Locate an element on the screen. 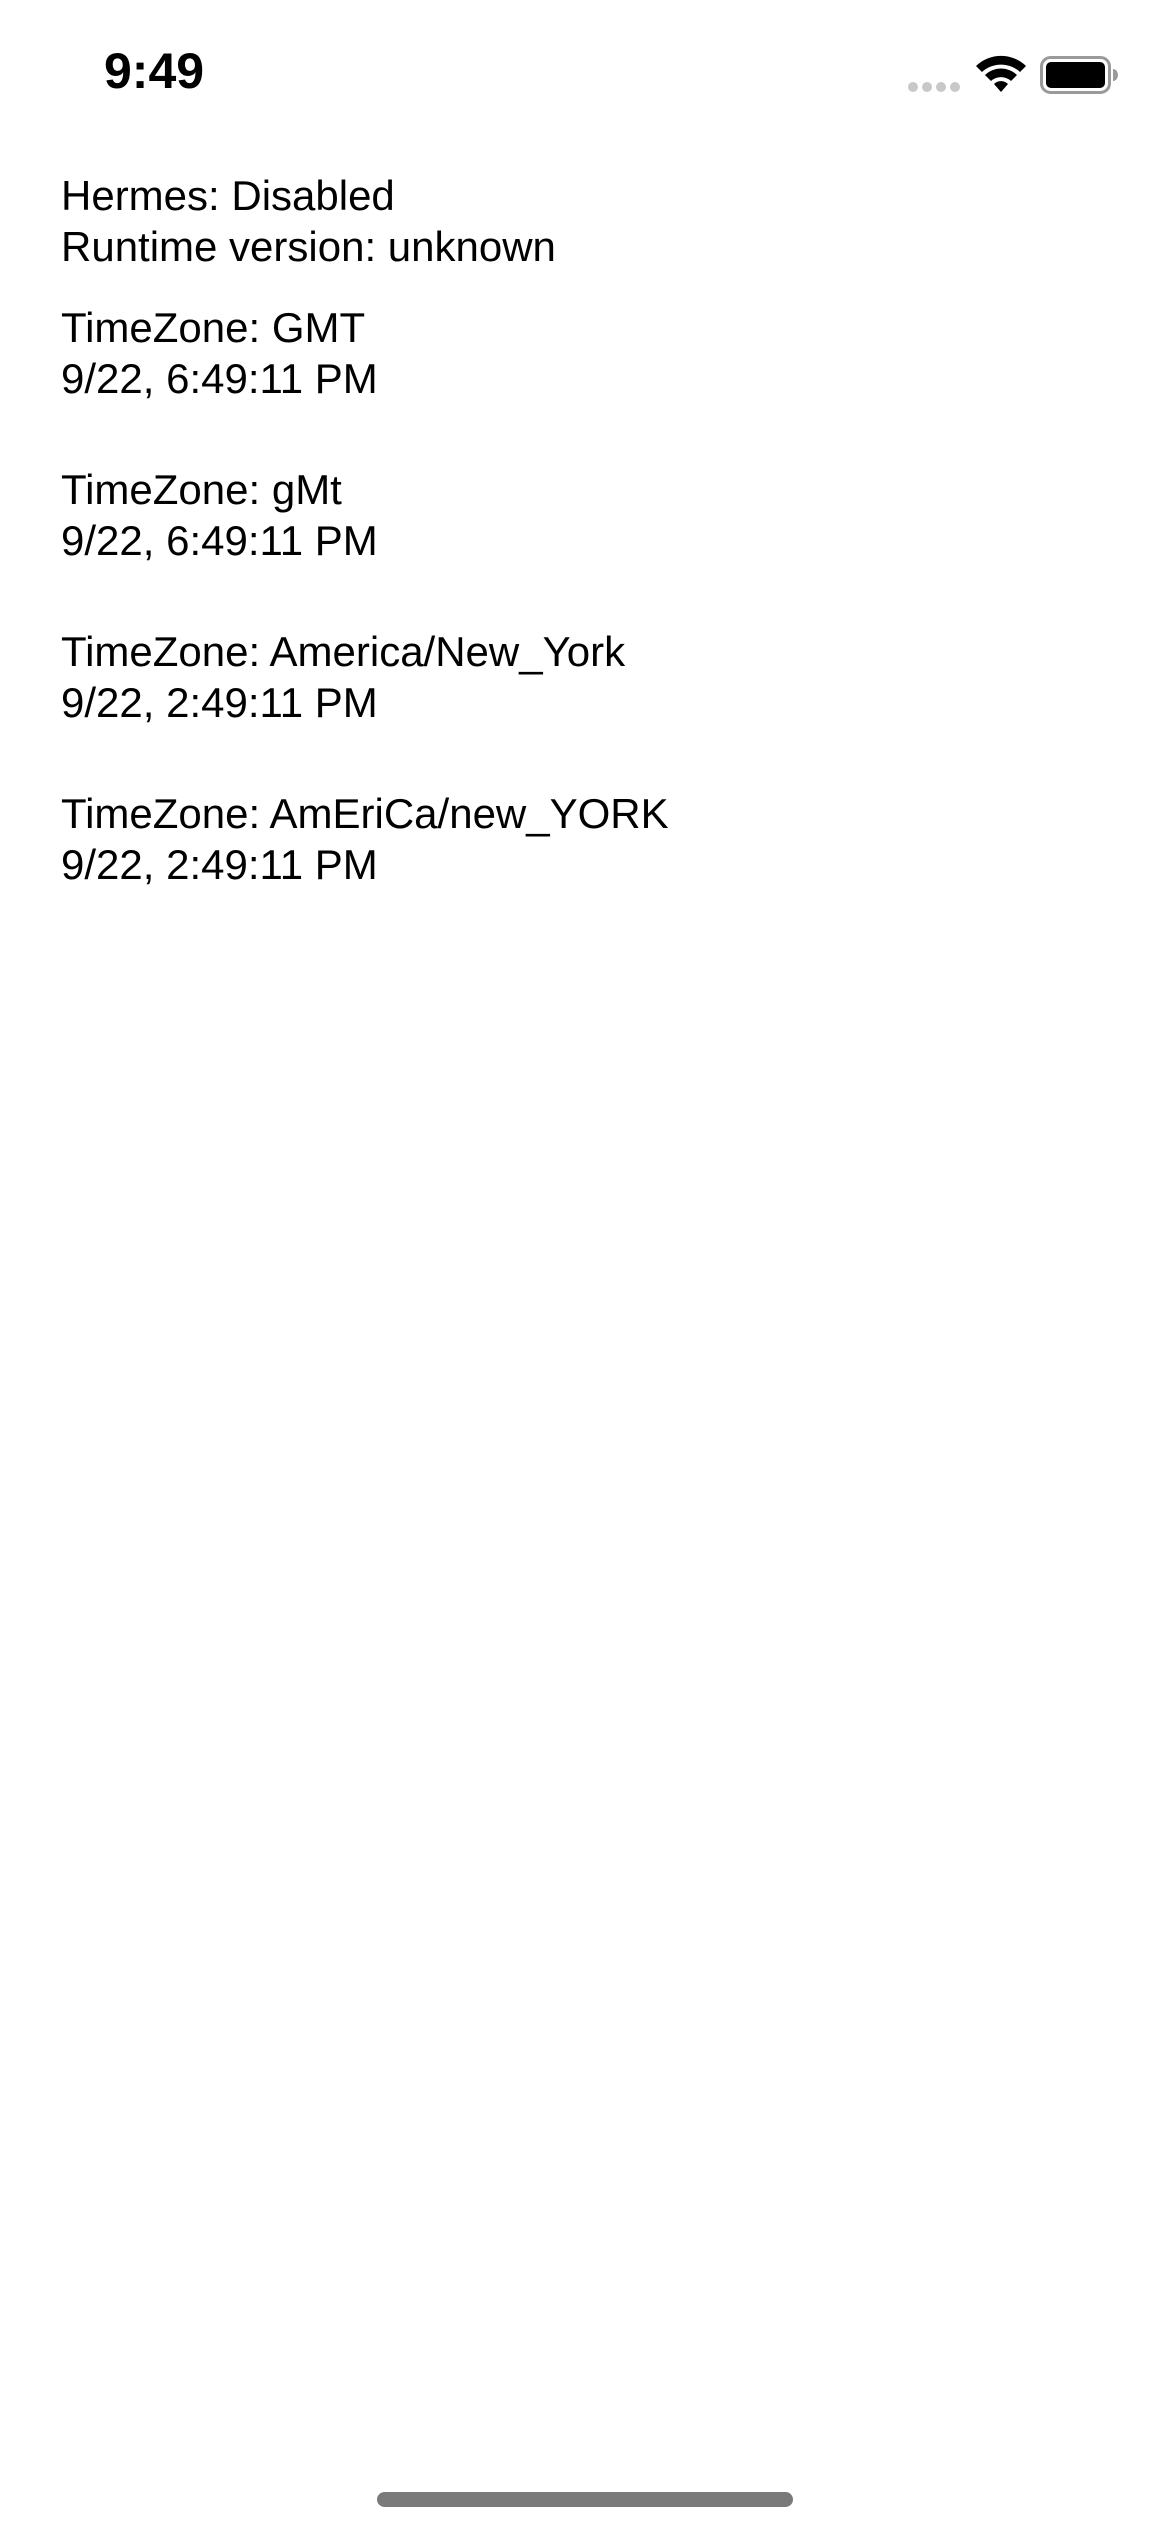 Image resolution: width=1170 pixels, height=2532 pixels. status-time: 9:49 is located at coordinates (154, 71).